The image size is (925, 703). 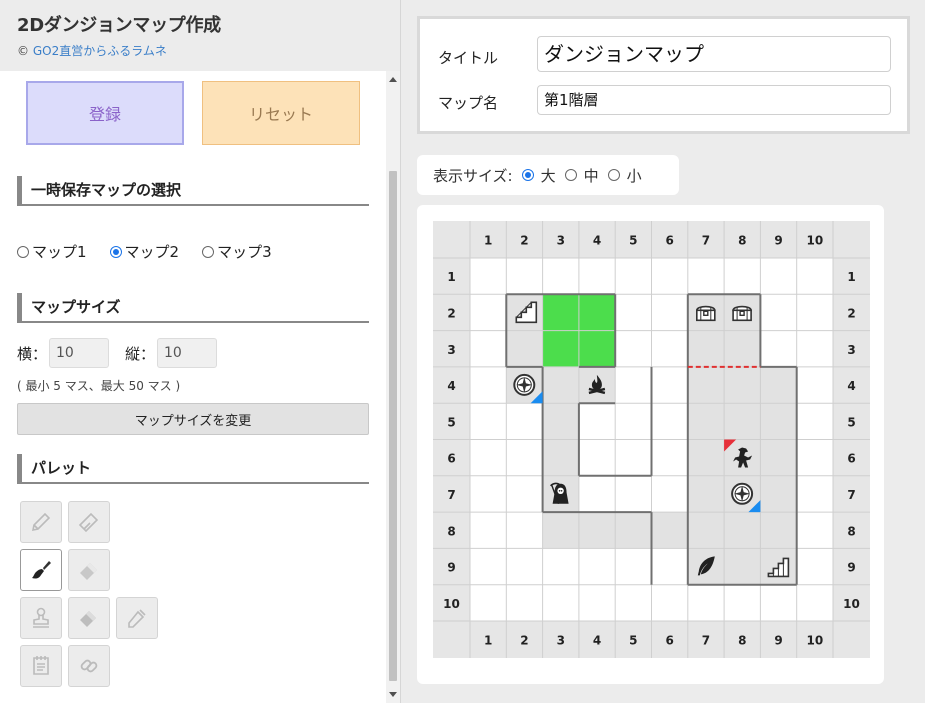 I want to click on register-button: 登録, so click(x=105, y=113).